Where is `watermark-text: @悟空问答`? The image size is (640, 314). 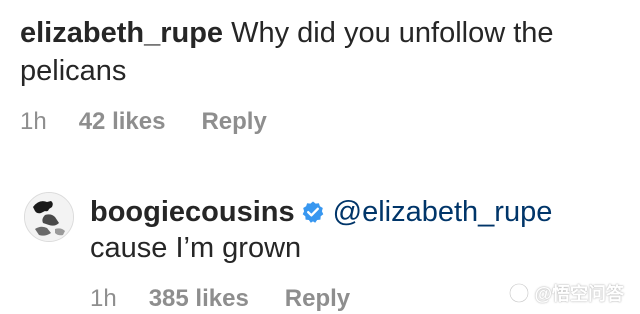
watermark-text: @悟空问答 is located at coordinates (579, 294).